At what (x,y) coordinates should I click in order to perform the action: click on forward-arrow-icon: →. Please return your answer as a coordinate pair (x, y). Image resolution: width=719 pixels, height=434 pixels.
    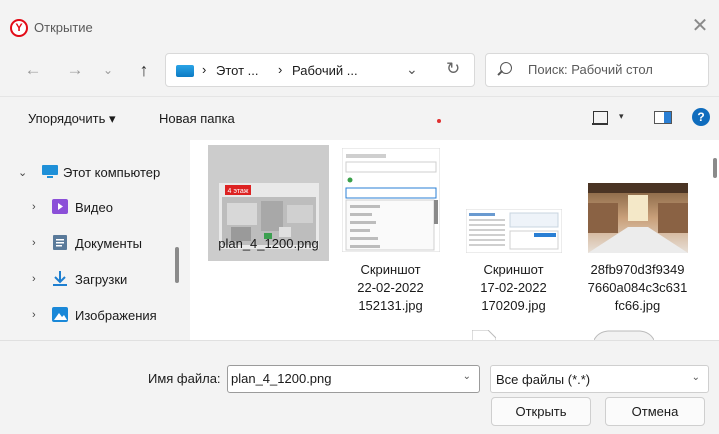
    Looking at the image, I should click on (75, 70).